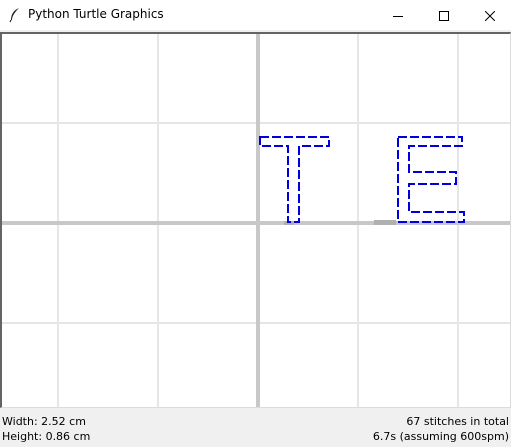  I want to click on letter-e, so click(431, 179).